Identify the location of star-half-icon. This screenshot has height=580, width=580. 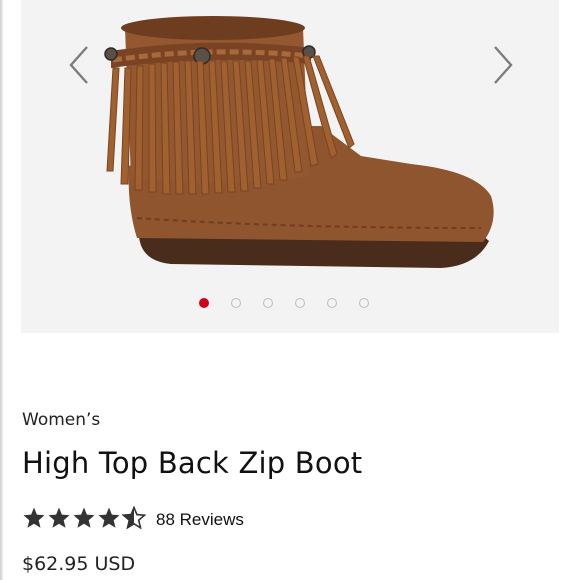
(134, 518).